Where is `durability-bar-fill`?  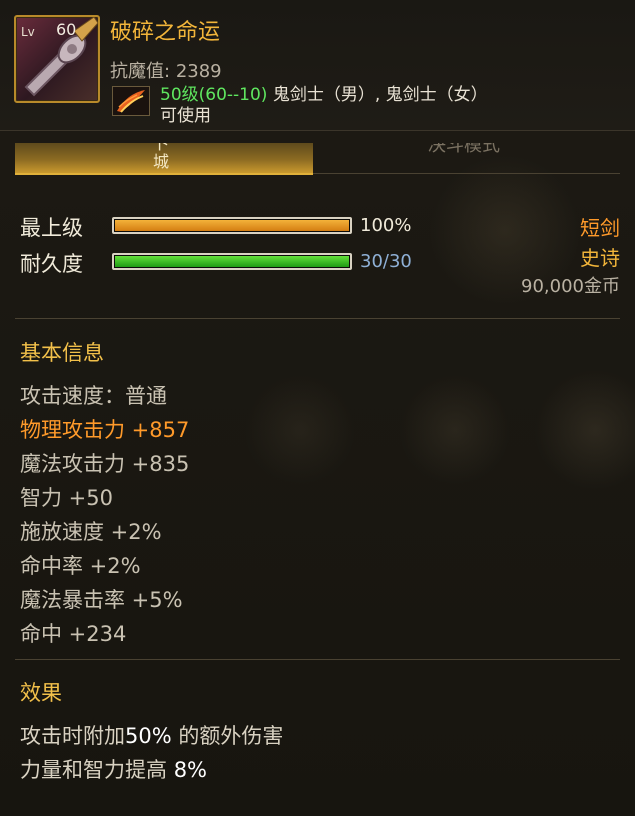 durability-bar-fill is located at coordinates (232, 261).